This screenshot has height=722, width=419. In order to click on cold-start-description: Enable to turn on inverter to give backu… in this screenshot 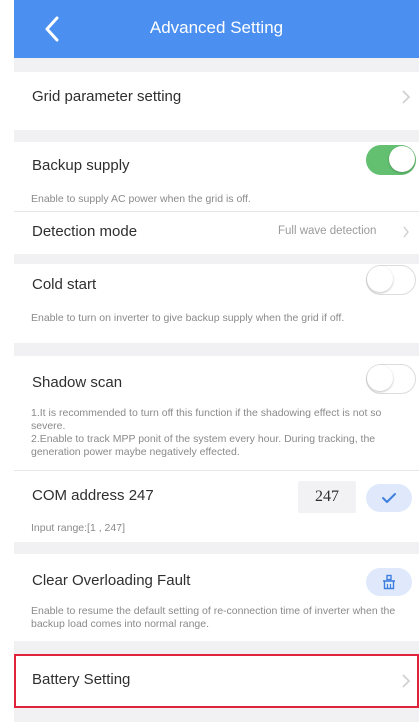, I will do `click(188, 318)`.